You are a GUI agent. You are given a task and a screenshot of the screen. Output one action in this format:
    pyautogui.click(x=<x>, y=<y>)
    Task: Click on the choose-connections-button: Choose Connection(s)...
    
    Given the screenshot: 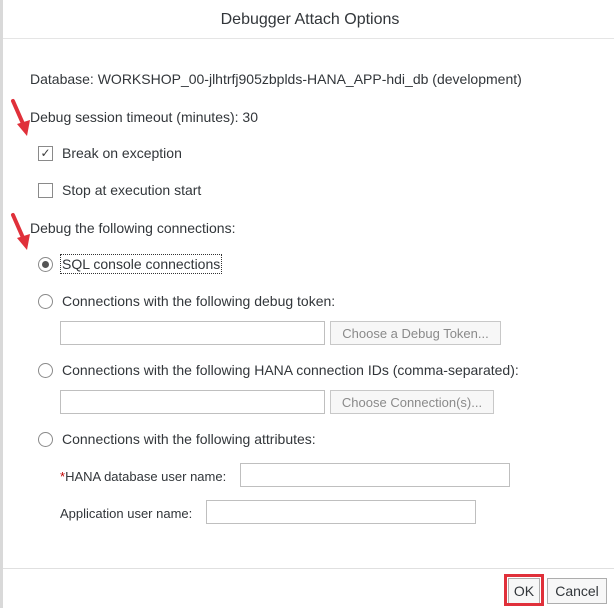 What is the action you would take?
    pyautogui.click(x=412, y=402)
    